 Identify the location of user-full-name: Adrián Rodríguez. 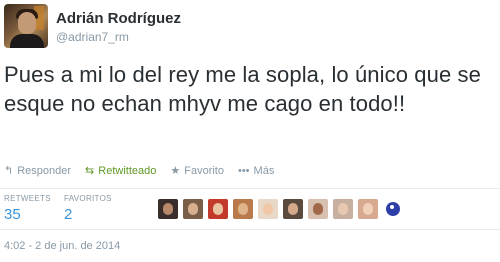
(118, 19).